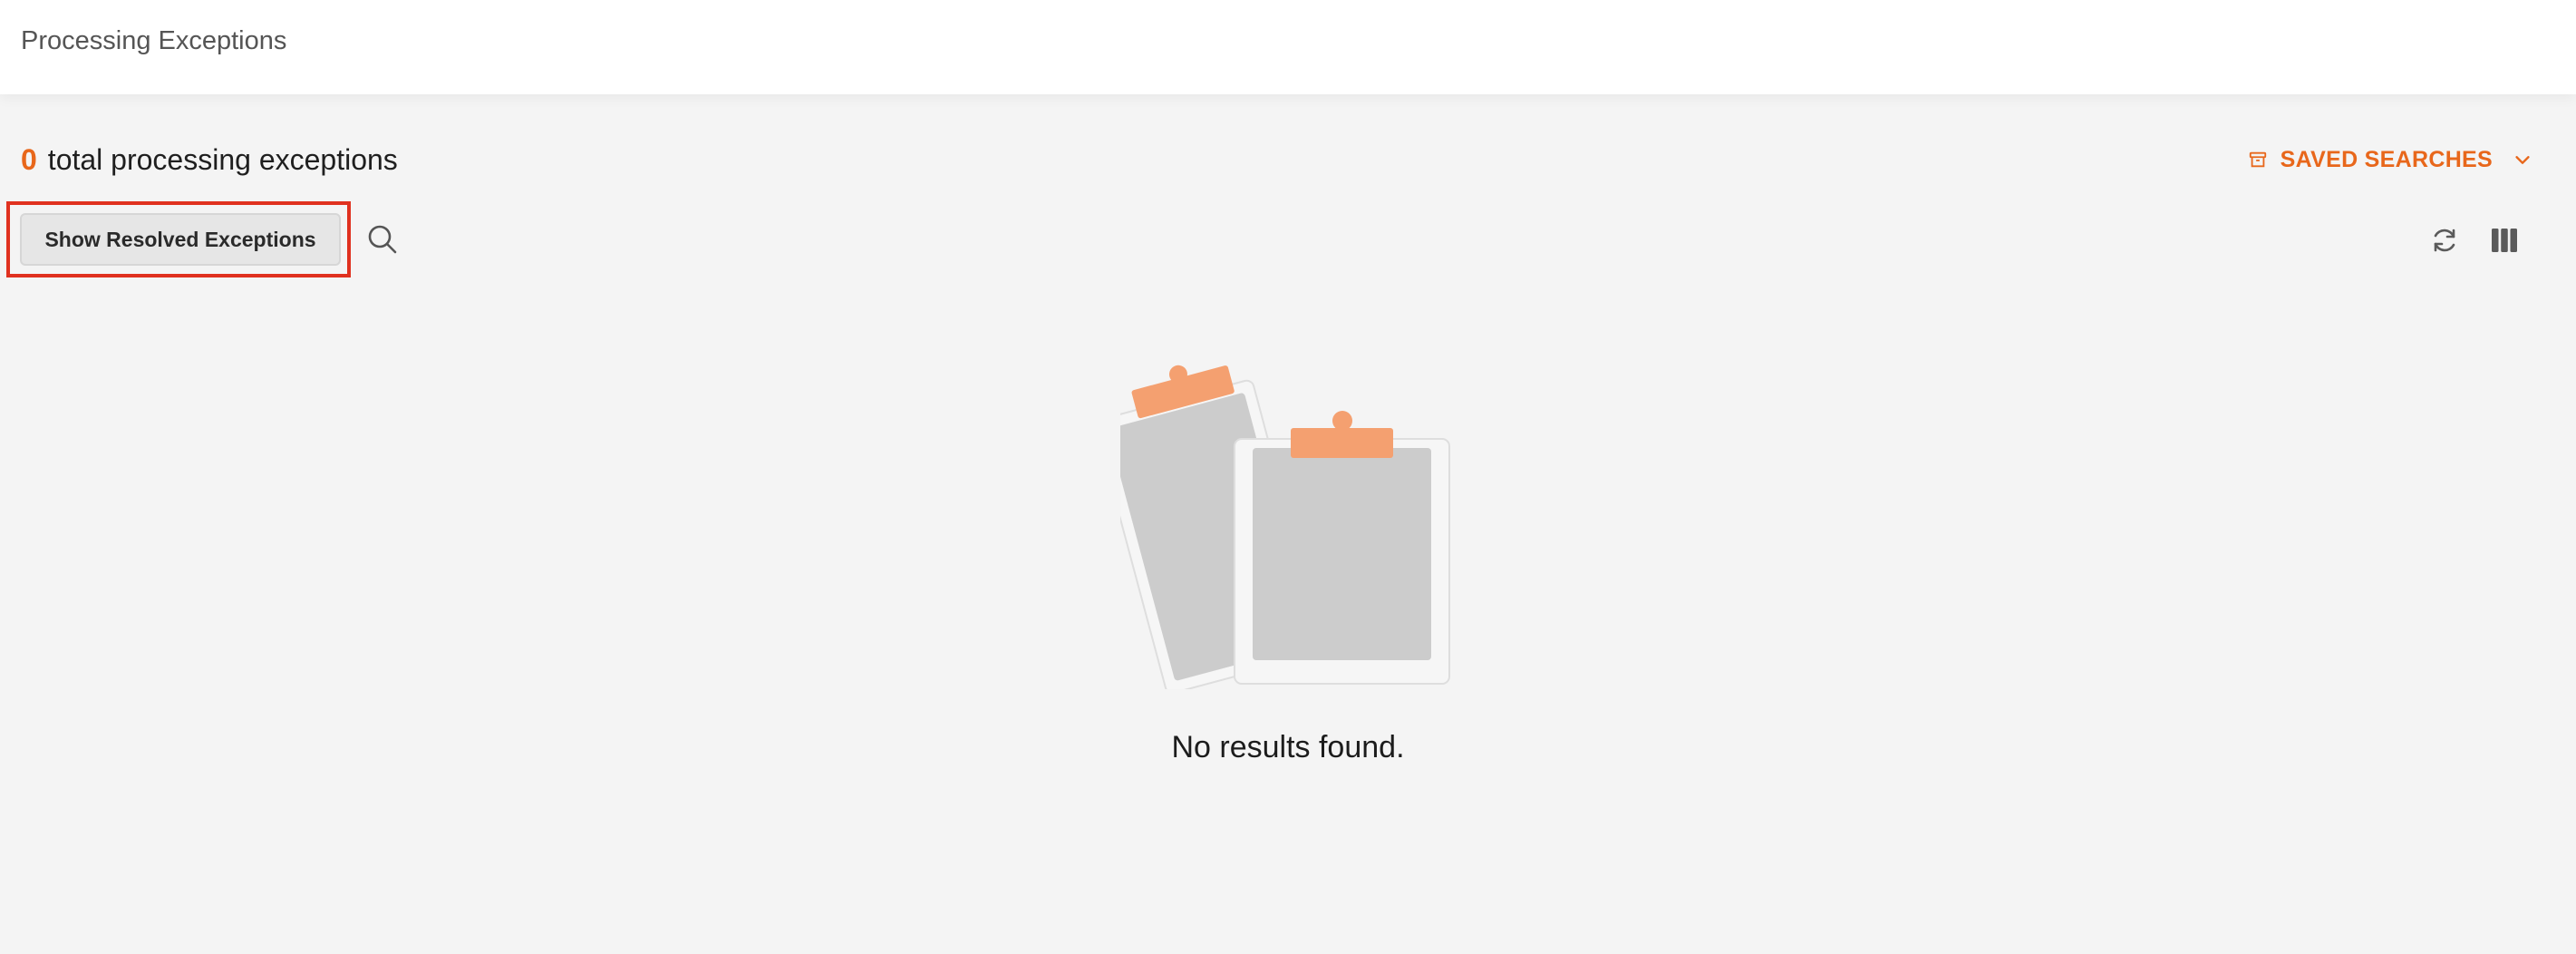  I want to click on exceptions-count-label: total processing exceptions, so click(222, 159).